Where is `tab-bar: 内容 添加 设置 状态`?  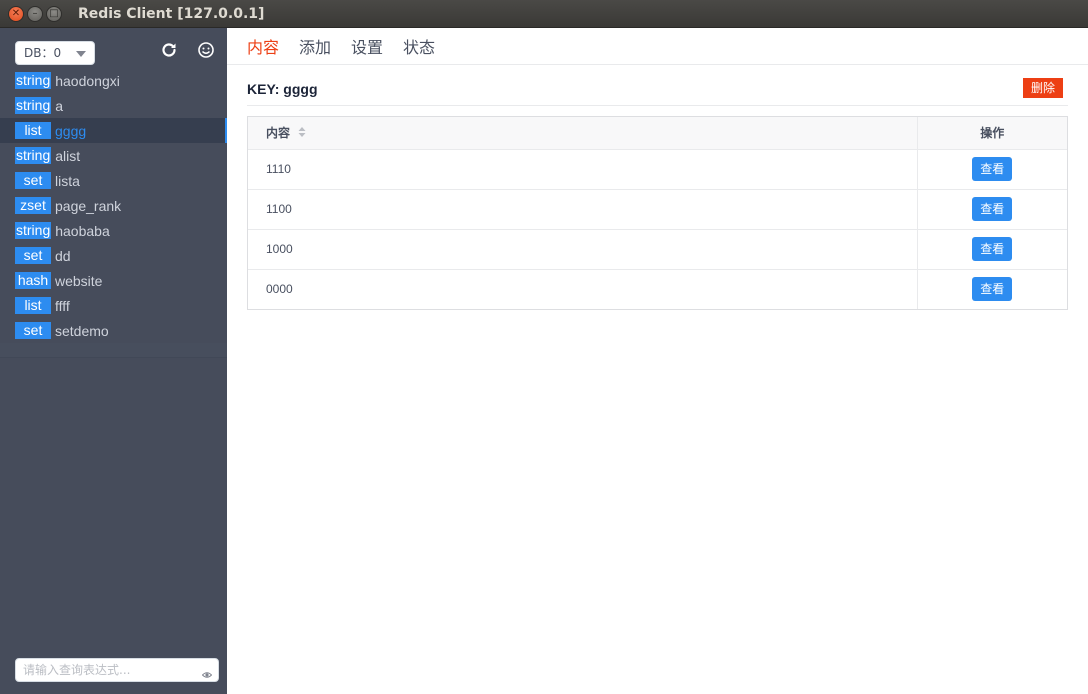 tab-bar: 内容 添加 设置 状态 is located at coordinates (657, 46).